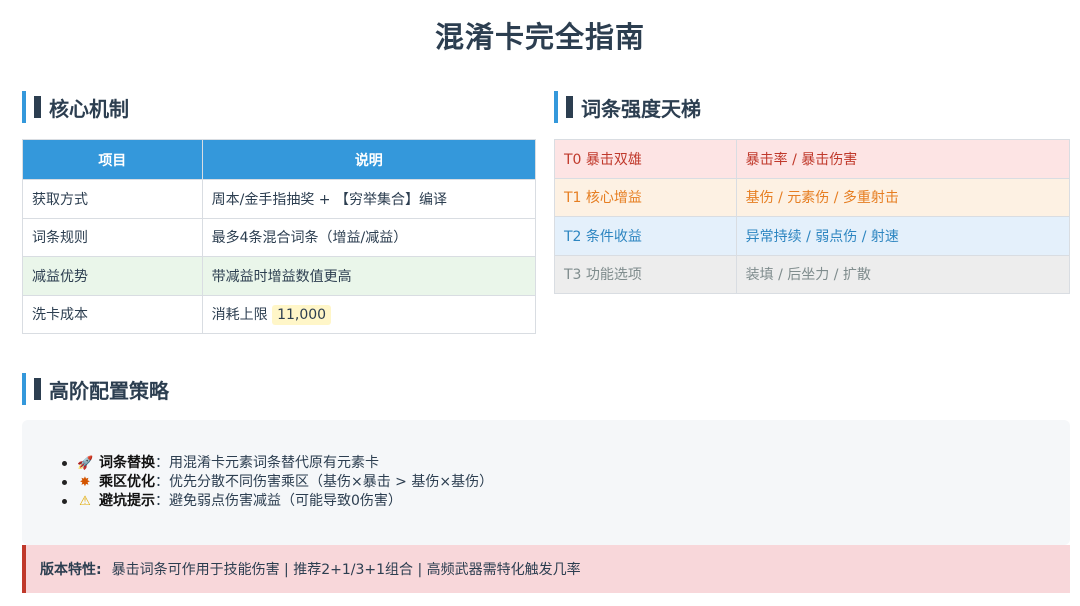 The width and height of the screenshot is (1080, 606). I want to click on table-row: 减益优势 带减益时增益数值更高, so click(279, 276).